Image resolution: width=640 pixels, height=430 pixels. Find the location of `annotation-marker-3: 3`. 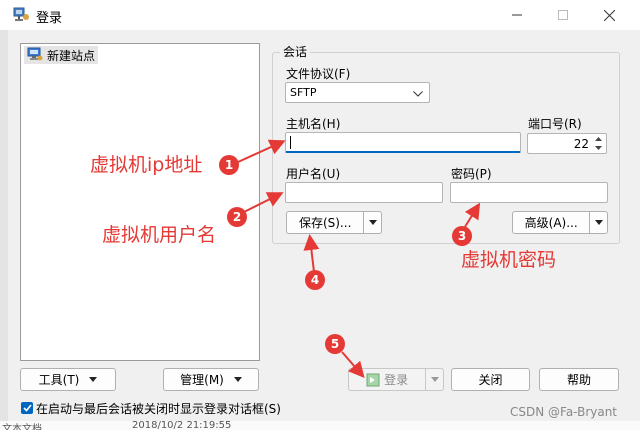

annotation-marker-3: 3 is located at coordinates (462, 236).